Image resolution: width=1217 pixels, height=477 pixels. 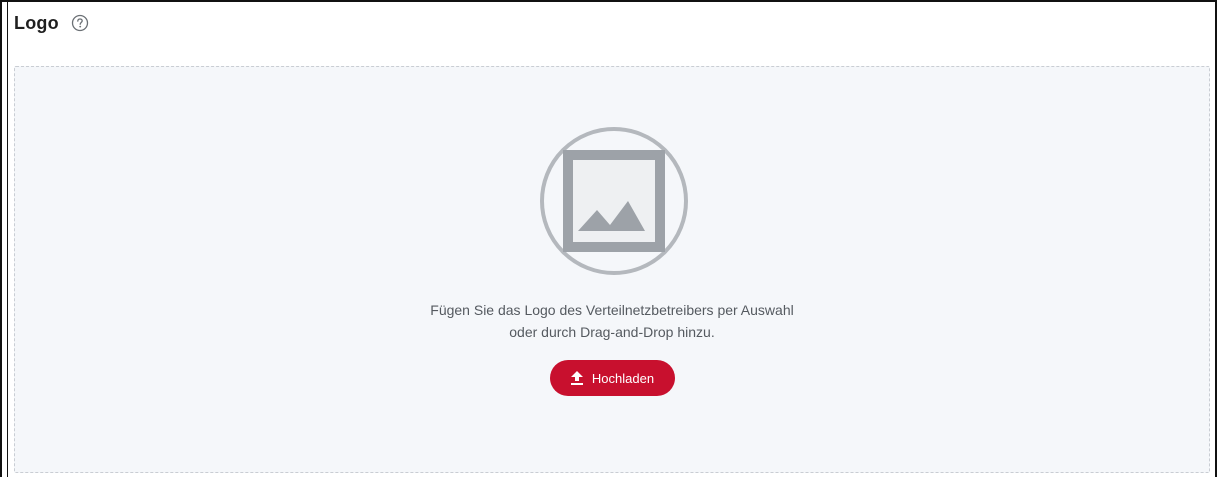 I want to click on section-header: Logo, so click(x=51, y=23).